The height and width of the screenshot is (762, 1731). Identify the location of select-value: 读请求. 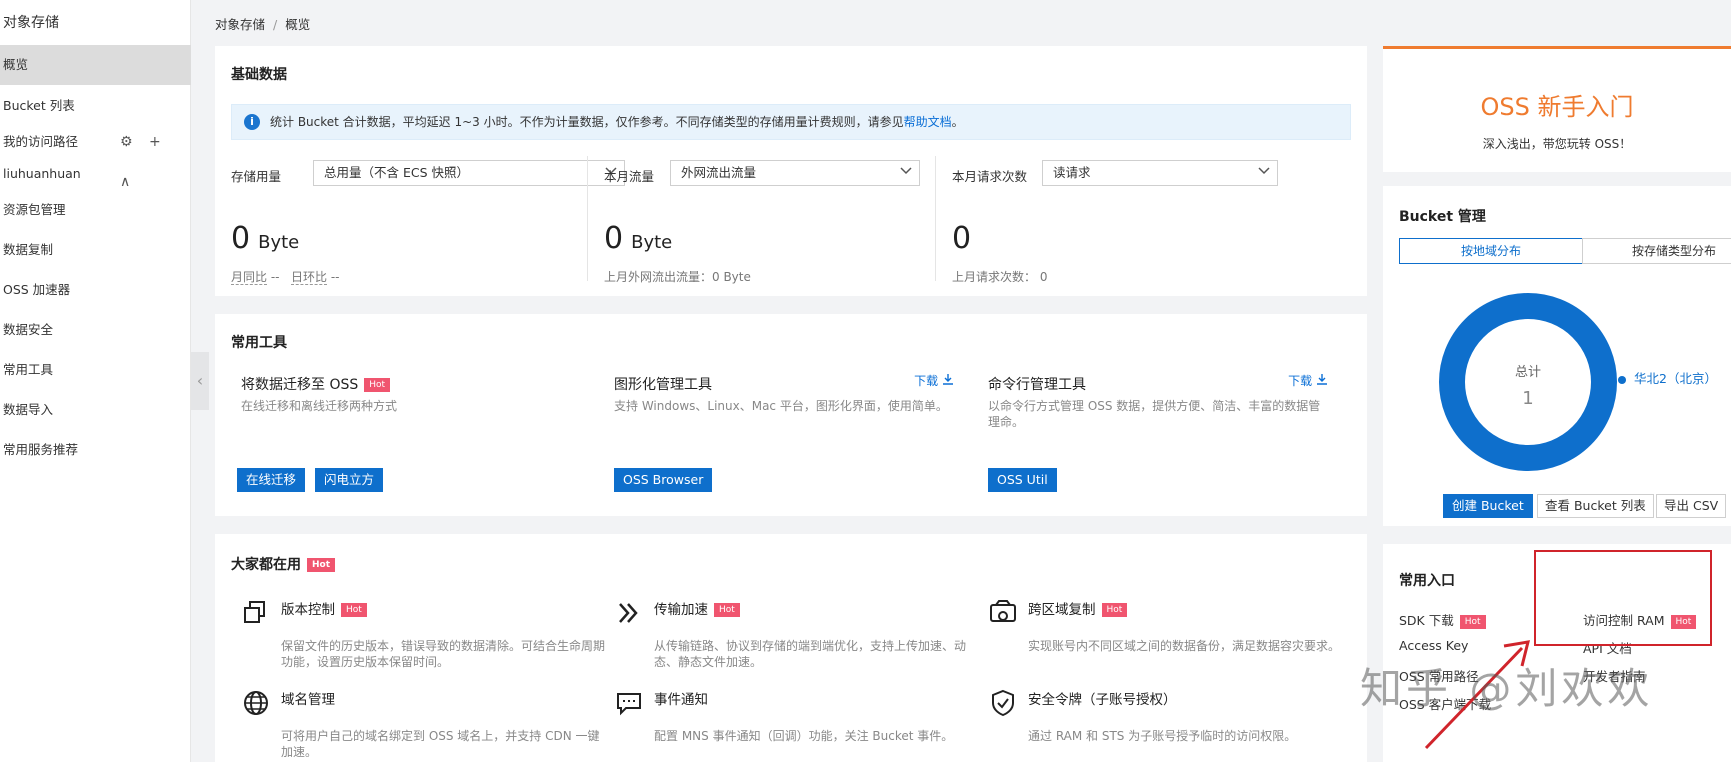
(1072, 172).